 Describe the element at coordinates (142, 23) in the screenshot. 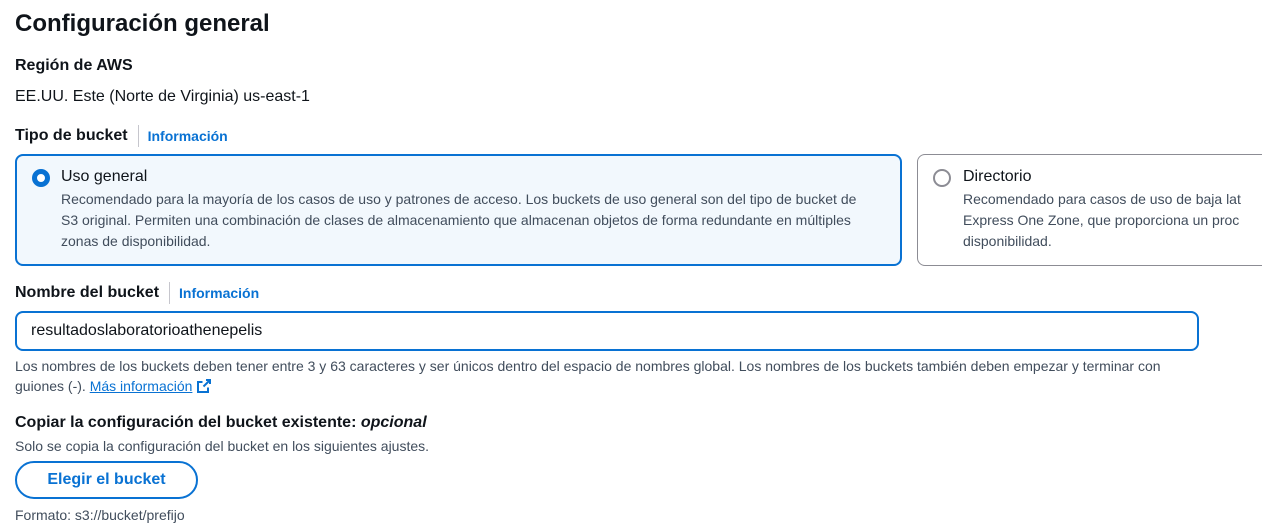

I see `page-title: Configuración general` at that location.